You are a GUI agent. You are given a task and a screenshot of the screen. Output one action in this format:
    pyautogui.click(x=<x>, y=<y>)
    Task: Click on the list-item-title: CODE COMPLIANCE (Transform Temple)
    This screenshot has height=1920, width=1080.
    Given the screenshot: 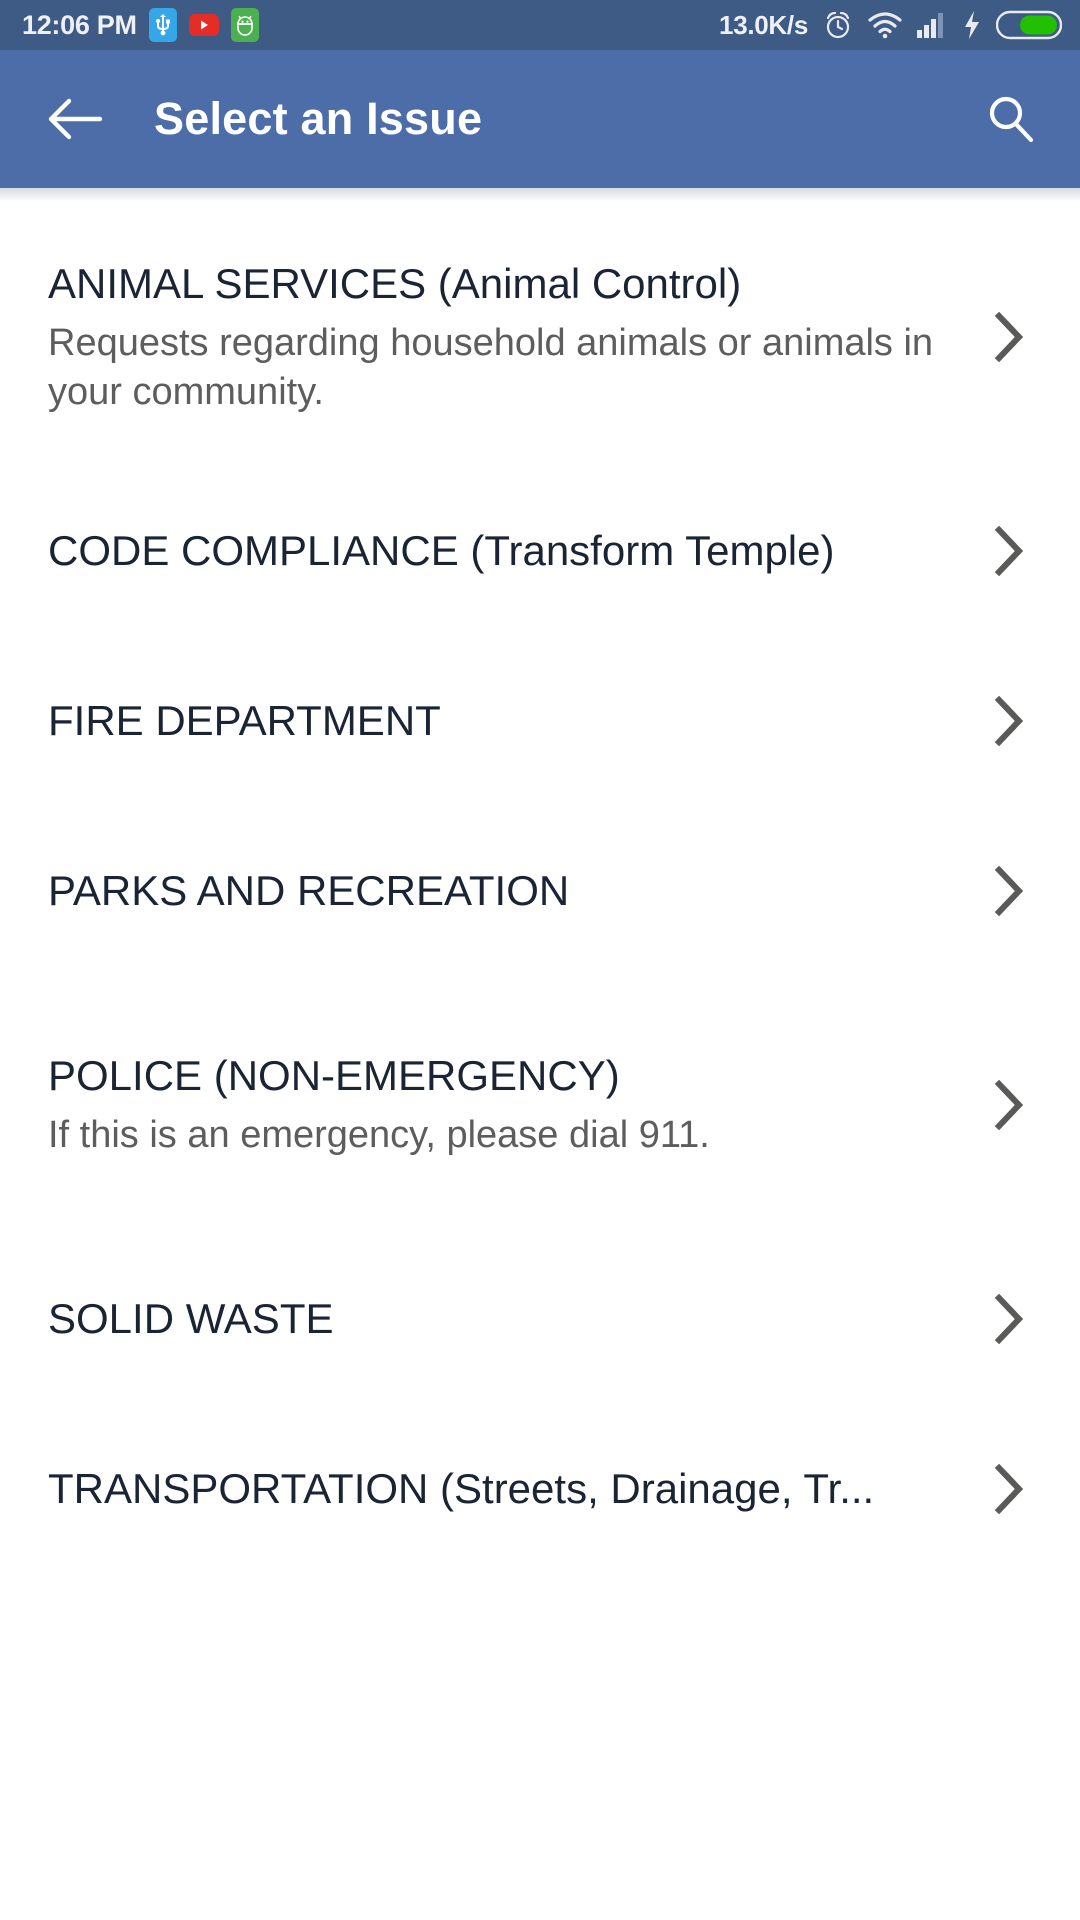 What is the action you would take?
    pyautogui.click(x=441, y=551)
    